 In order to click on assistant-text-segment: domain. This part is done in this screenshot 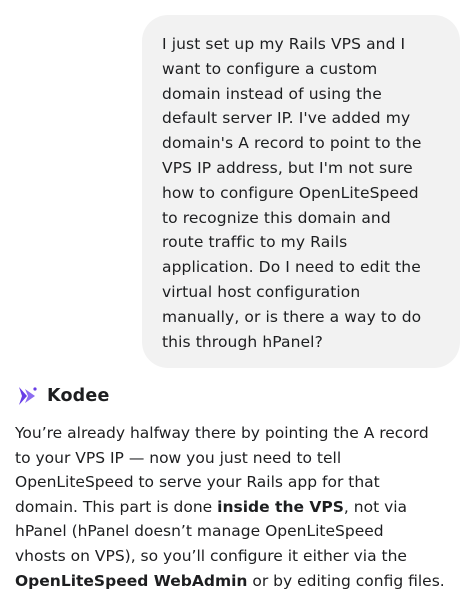, I will do `click(116, 506)`.